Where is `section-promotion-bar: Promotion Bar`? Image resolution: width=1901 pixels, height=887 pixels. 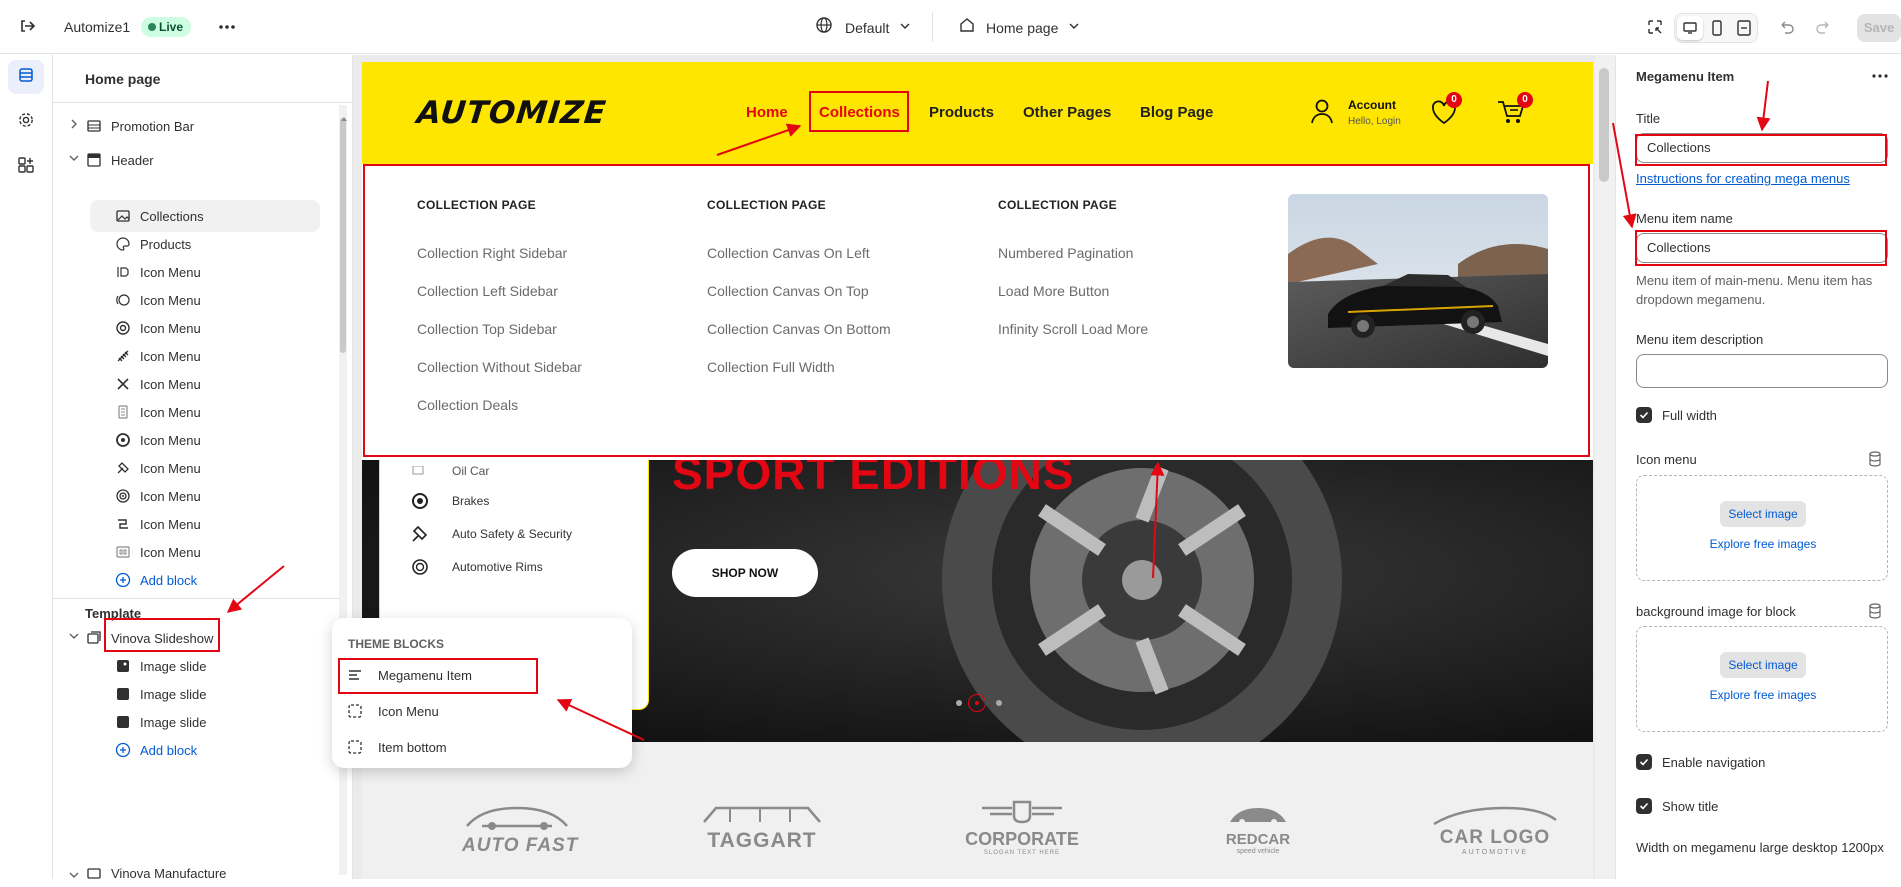 section-promotion-bar: Promotion Bar is located at coordinates (210, 126).